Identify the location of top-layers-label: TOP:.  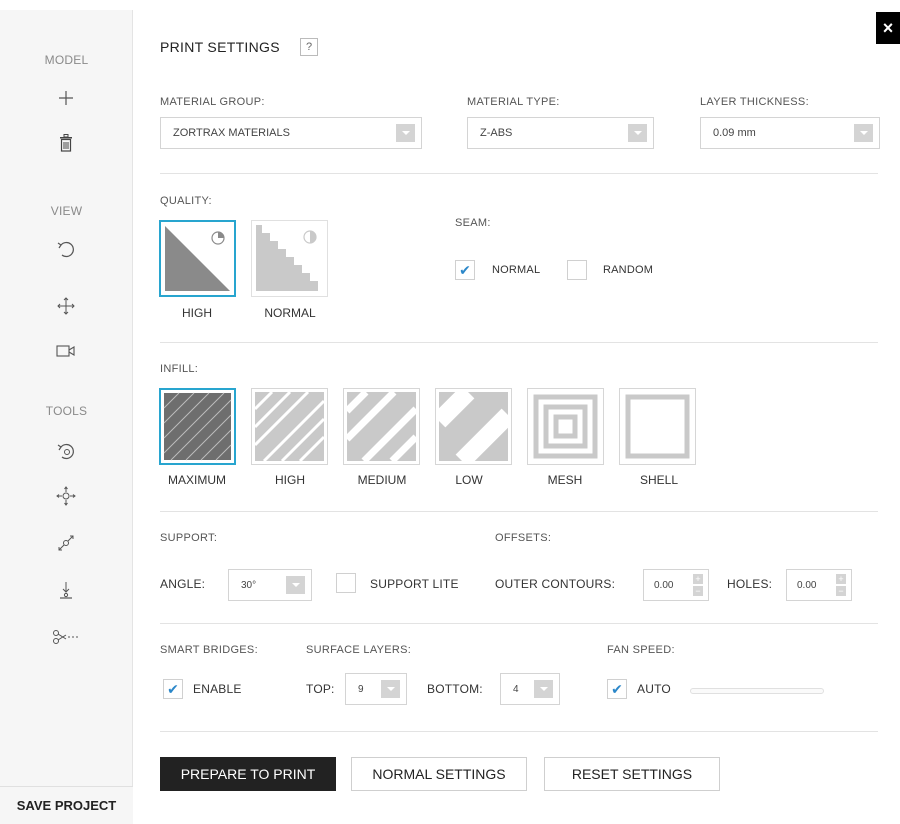
(320, 689).